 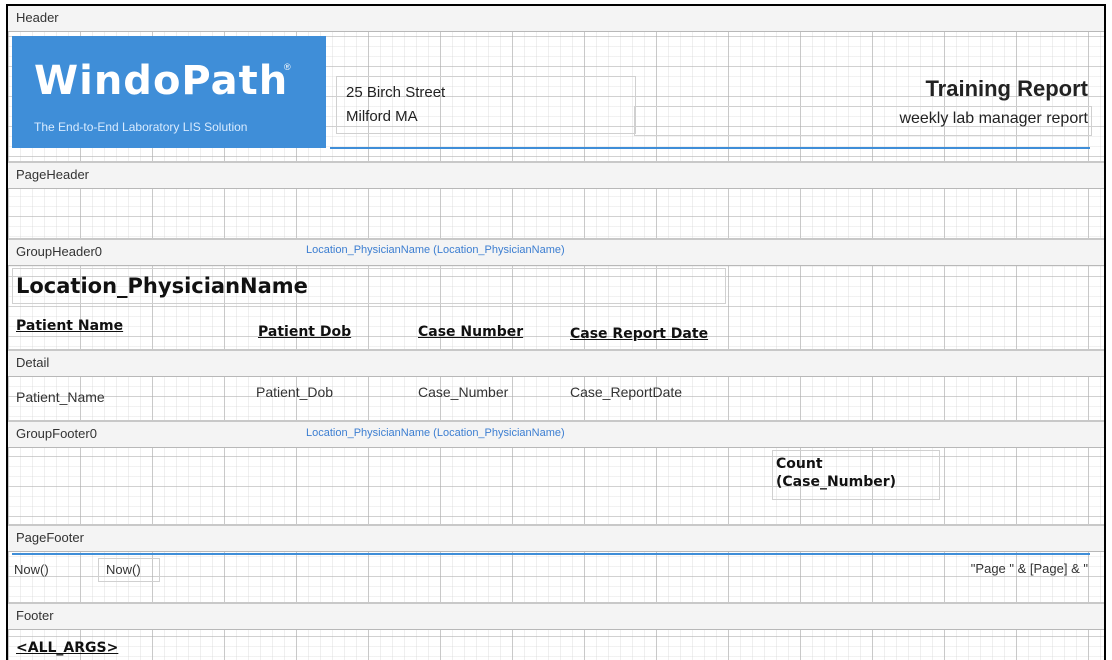 What do you see at coordinates (556, 539) in the screenshot?
I see `band-page-footer: PageFooter` at bounding box center [556, 539].